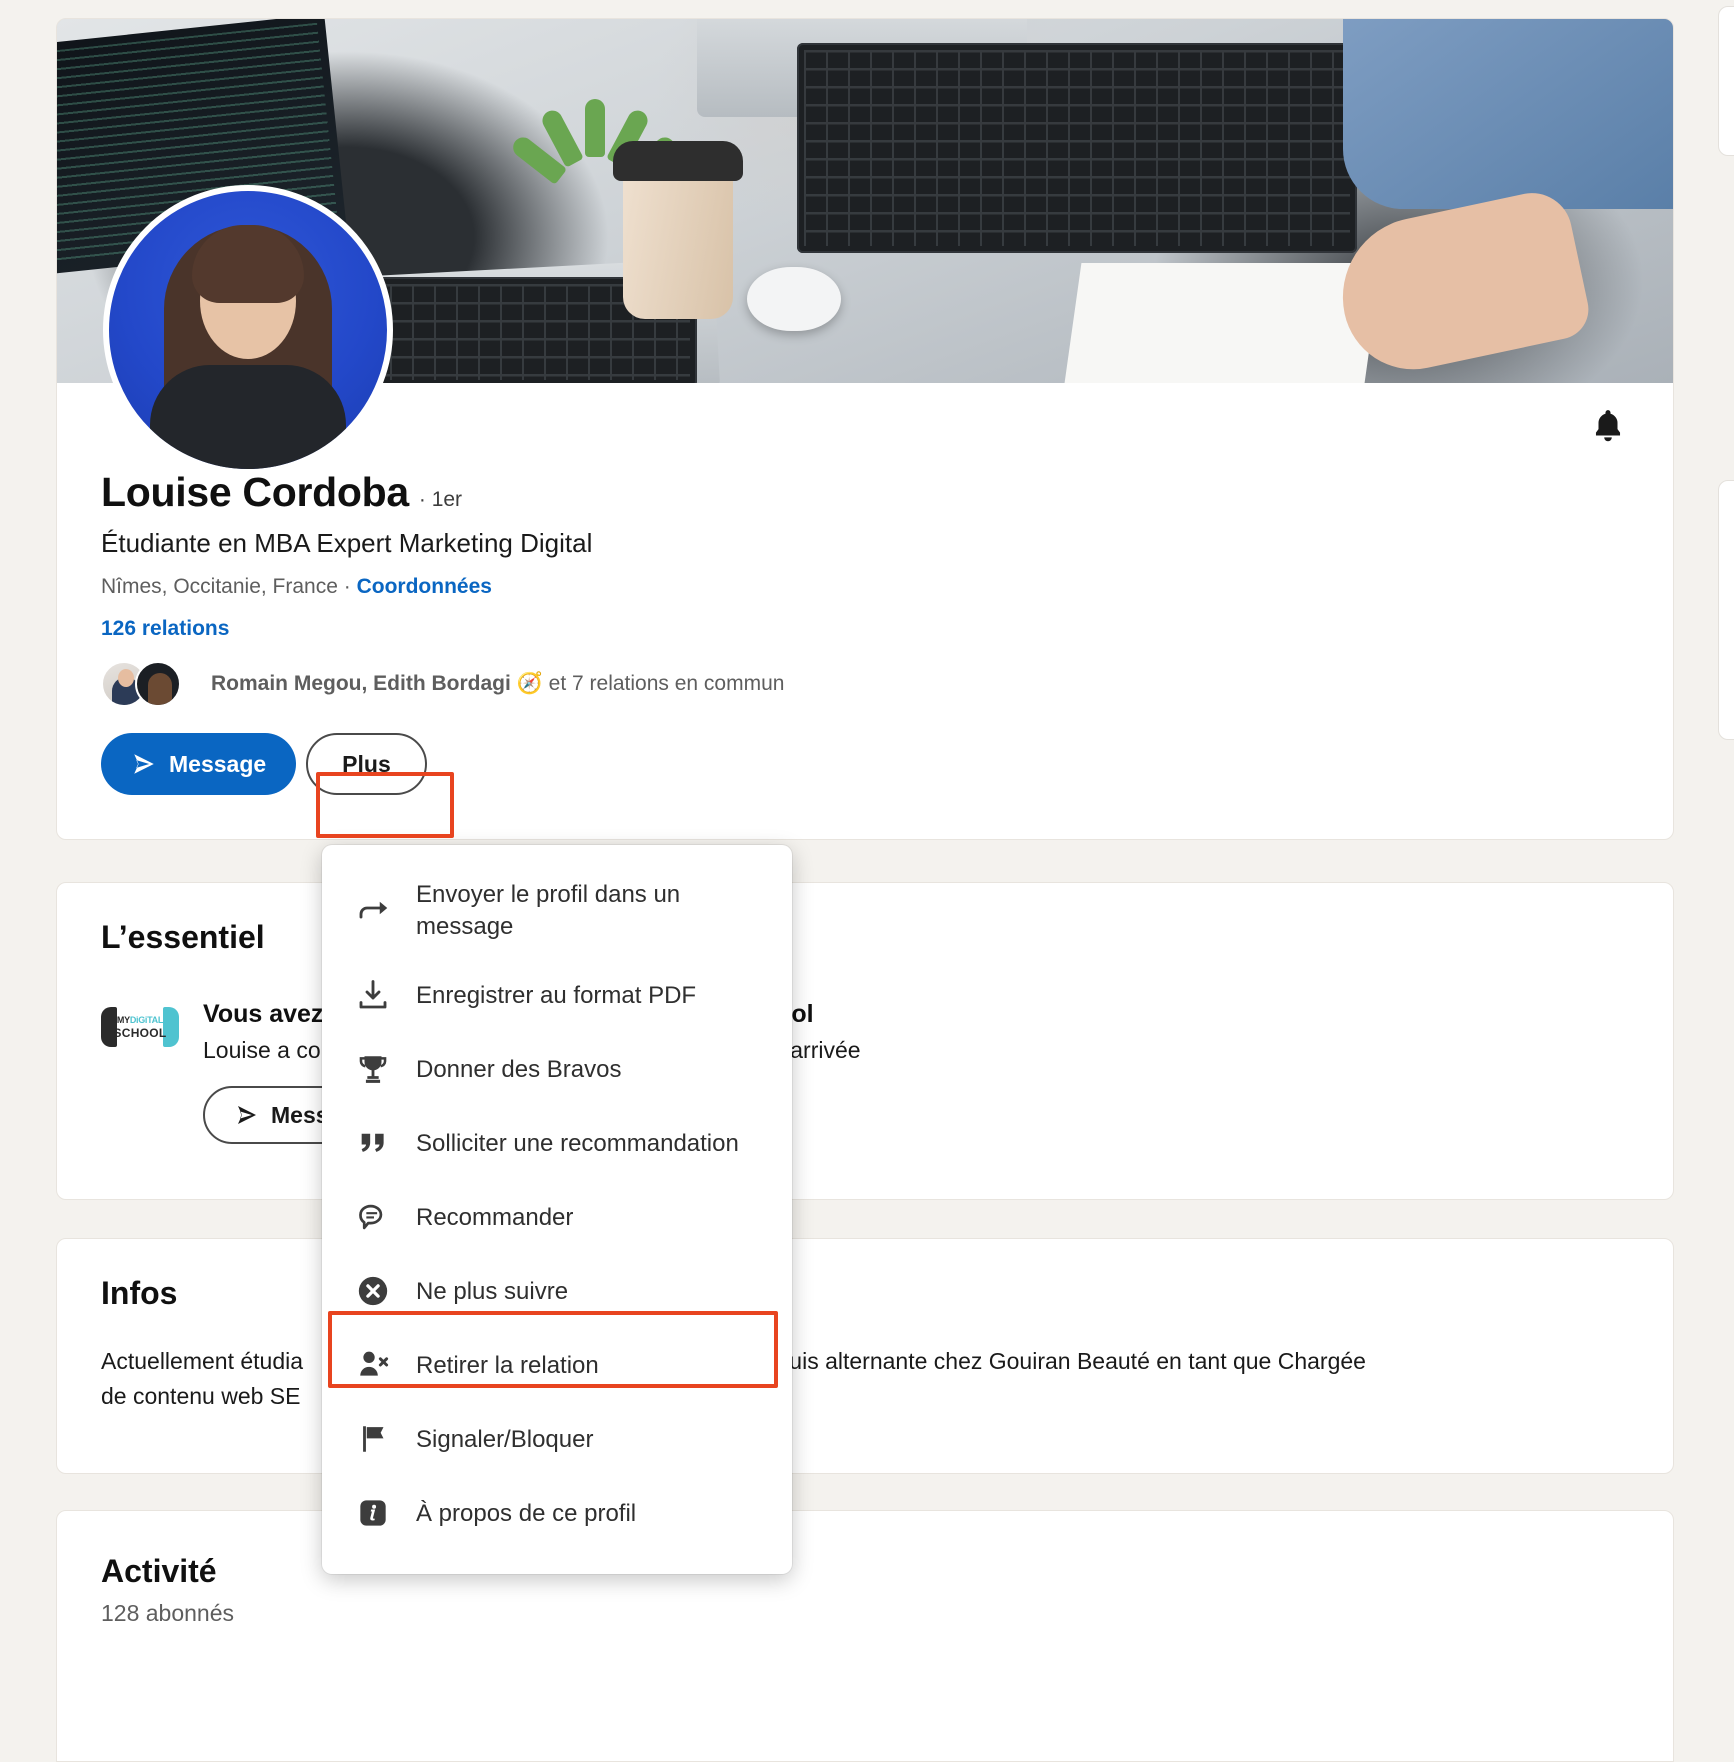 This screenshot has width=1734, height=1762. What do you see at coordinates (255, 492) in the screenshot?
I see `page-title: Louise Cordoba` at bounding box center [255, 492].